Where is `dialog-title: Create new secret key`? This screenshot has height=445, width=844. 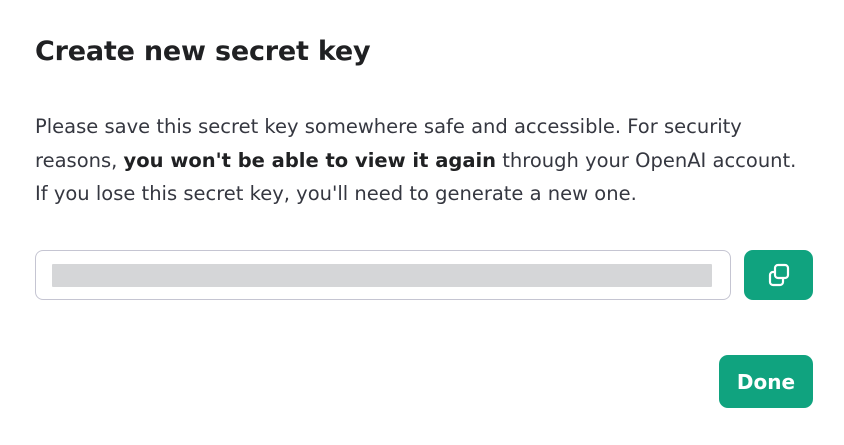
dialog-title: Create new secret key is located at coordinates (203, 51).